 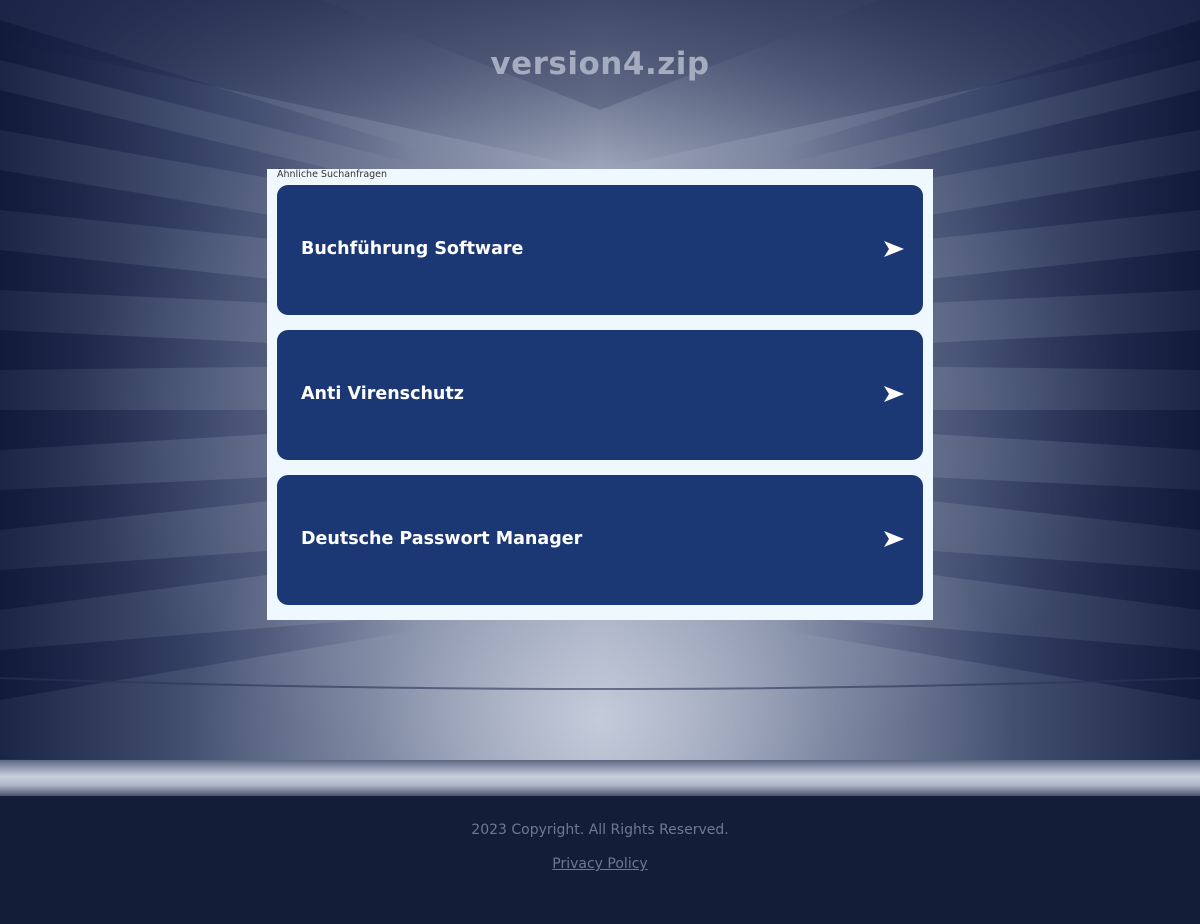 What do you see at coordinates (600, 540) in the screenshot?
I see `result-link-deutsche-passwort-manager: Deutsche Passwort Manager` at bounding box center [600, 540].